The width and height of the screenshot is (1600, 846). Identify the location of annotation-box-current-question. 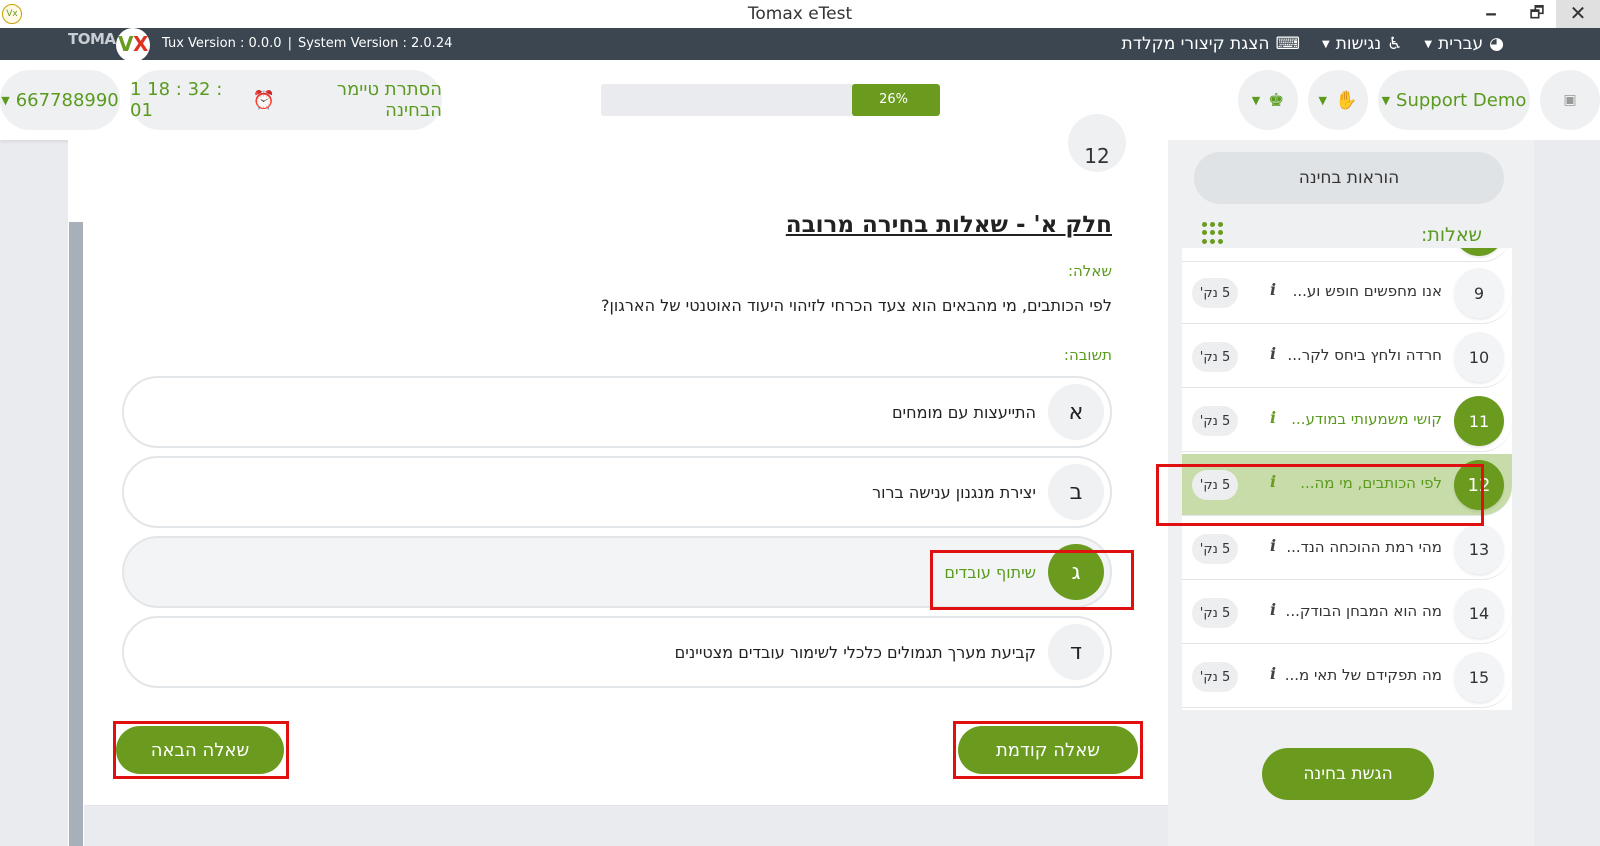
(1320, 495).